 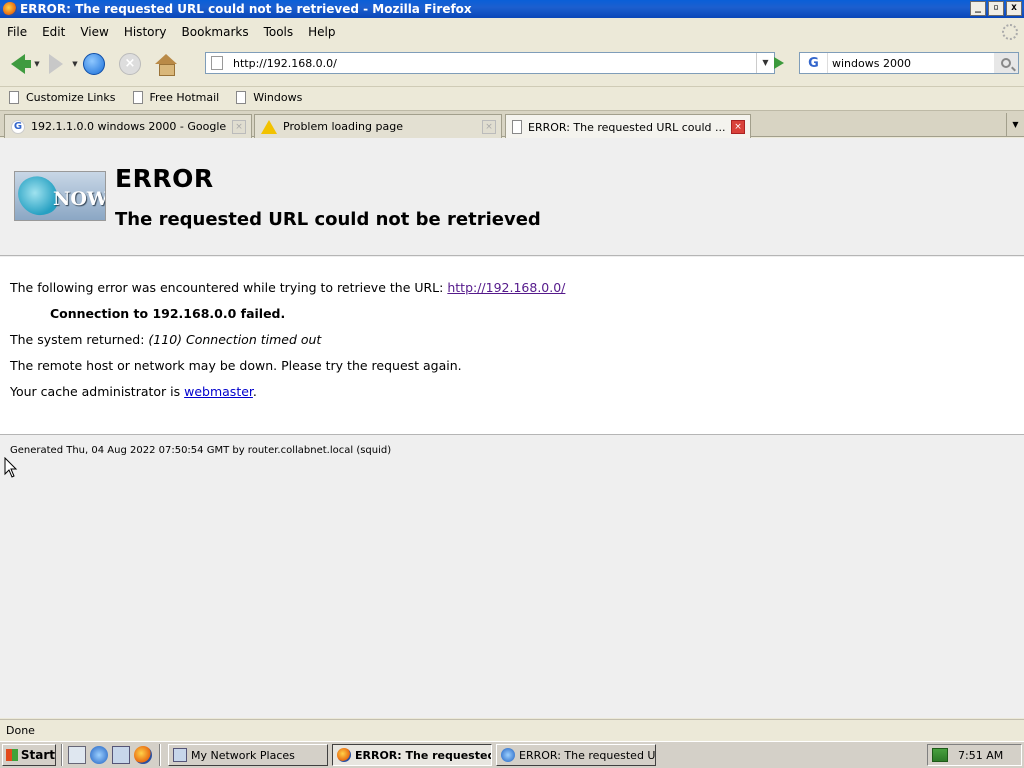 What do you see at coordinates (343, 126) in the screenshot?
I see `tab-label: Problem loading page` at bounding box center [343, 126].